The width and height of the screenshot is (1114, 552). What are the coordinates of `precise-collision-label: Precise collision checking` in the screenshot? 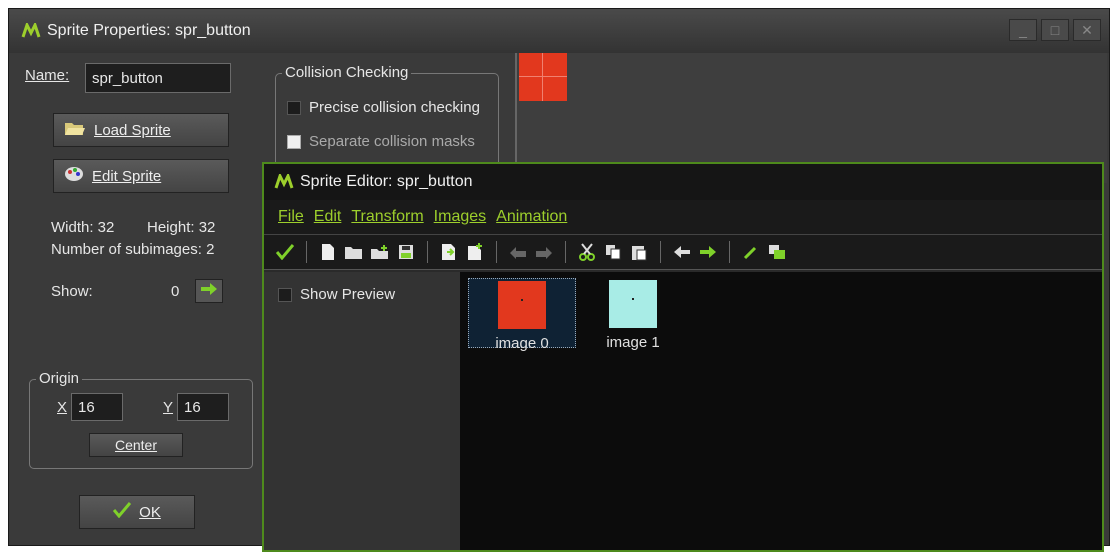 It's located at (394, 107).